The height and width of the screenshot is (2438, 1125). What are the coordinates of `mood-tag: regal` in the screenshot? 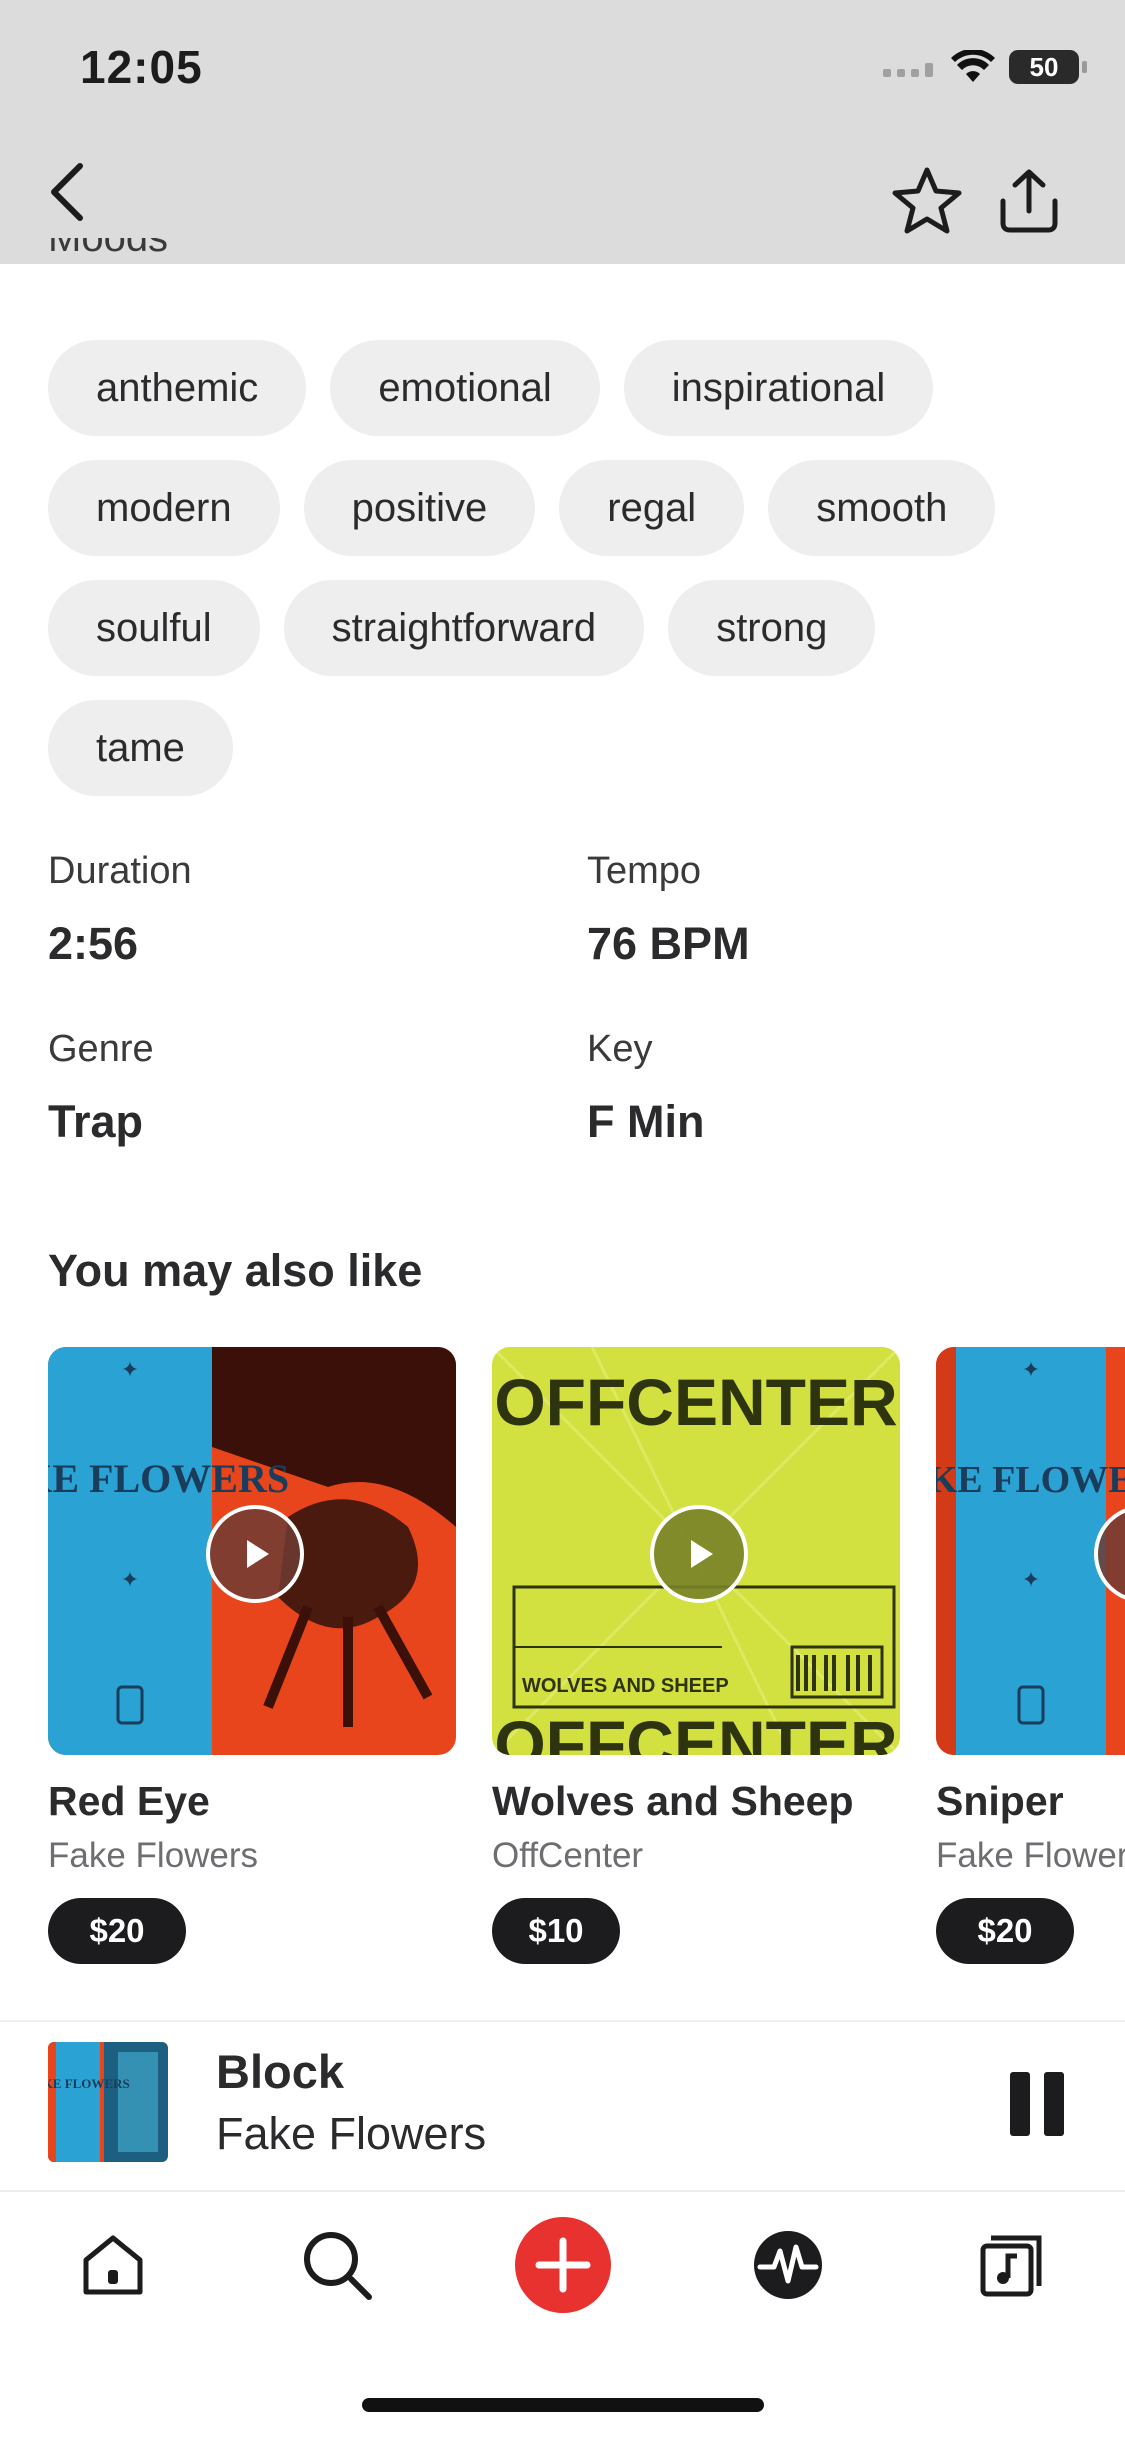 It's located at (652, 508).